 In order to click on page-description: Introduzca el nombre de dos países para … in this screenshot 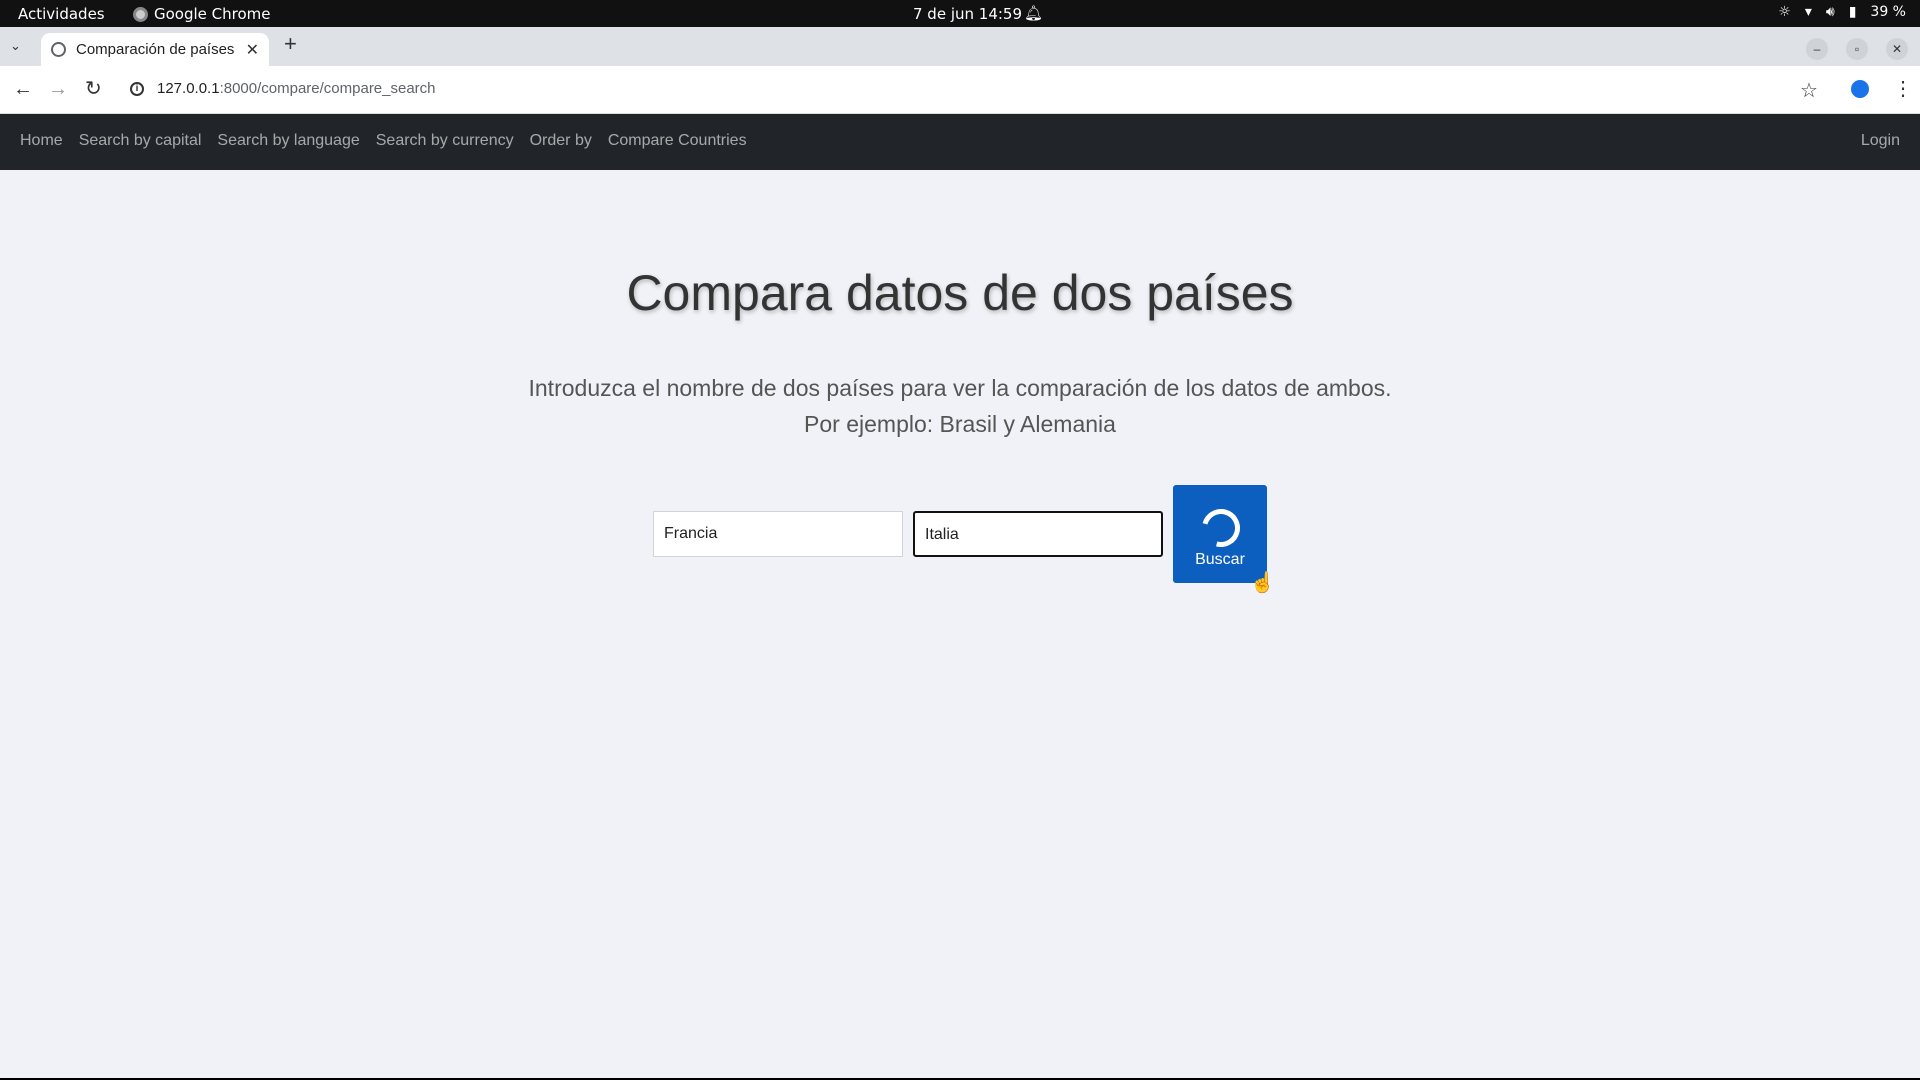, I will do `click(960, 406)`.